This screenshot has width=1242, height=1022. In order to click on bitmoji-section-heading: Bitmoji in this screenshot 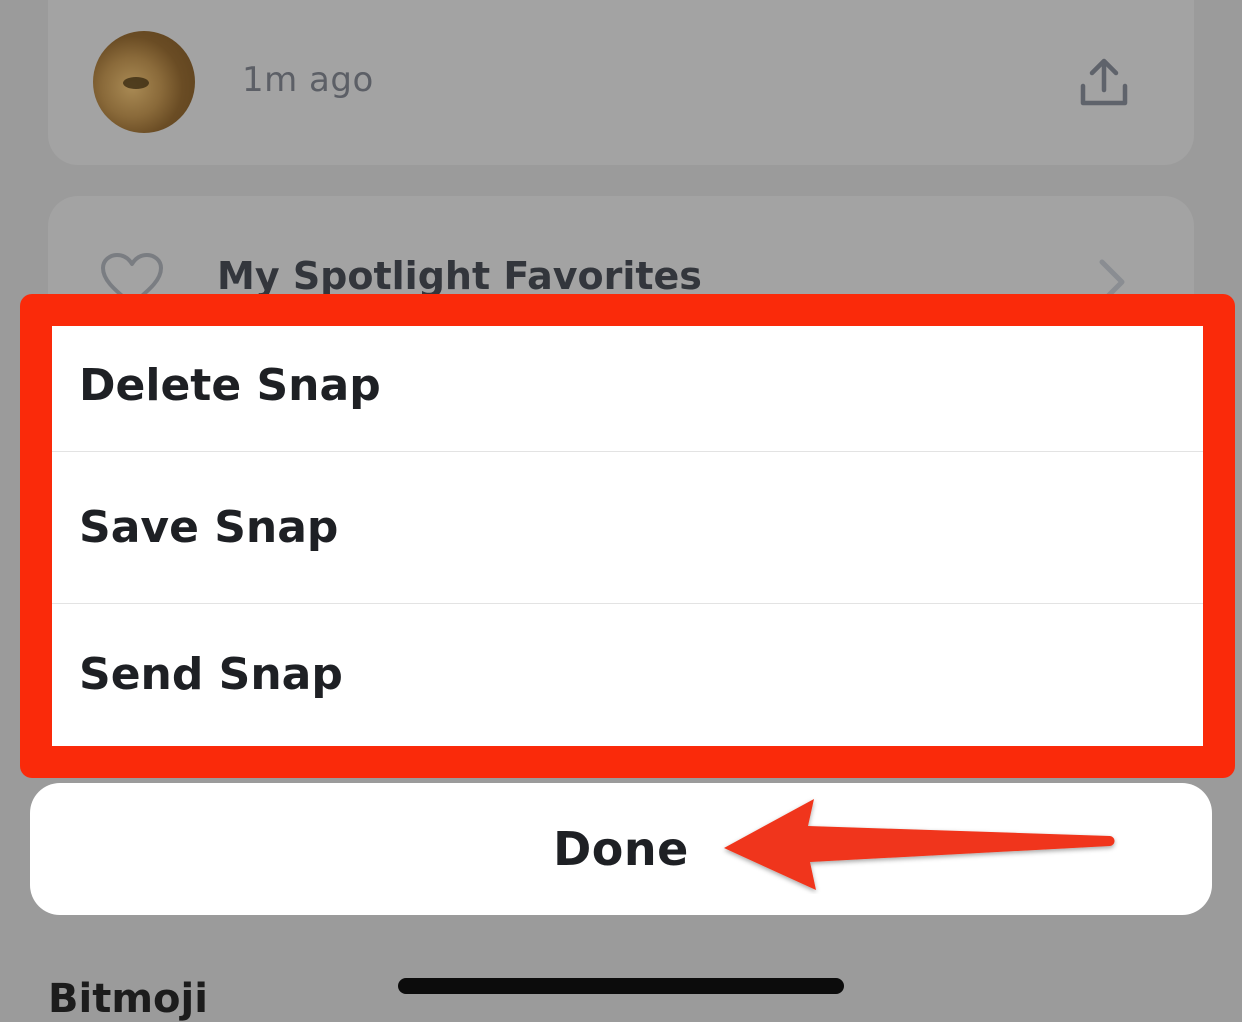, I will do `click(128, 999)`.